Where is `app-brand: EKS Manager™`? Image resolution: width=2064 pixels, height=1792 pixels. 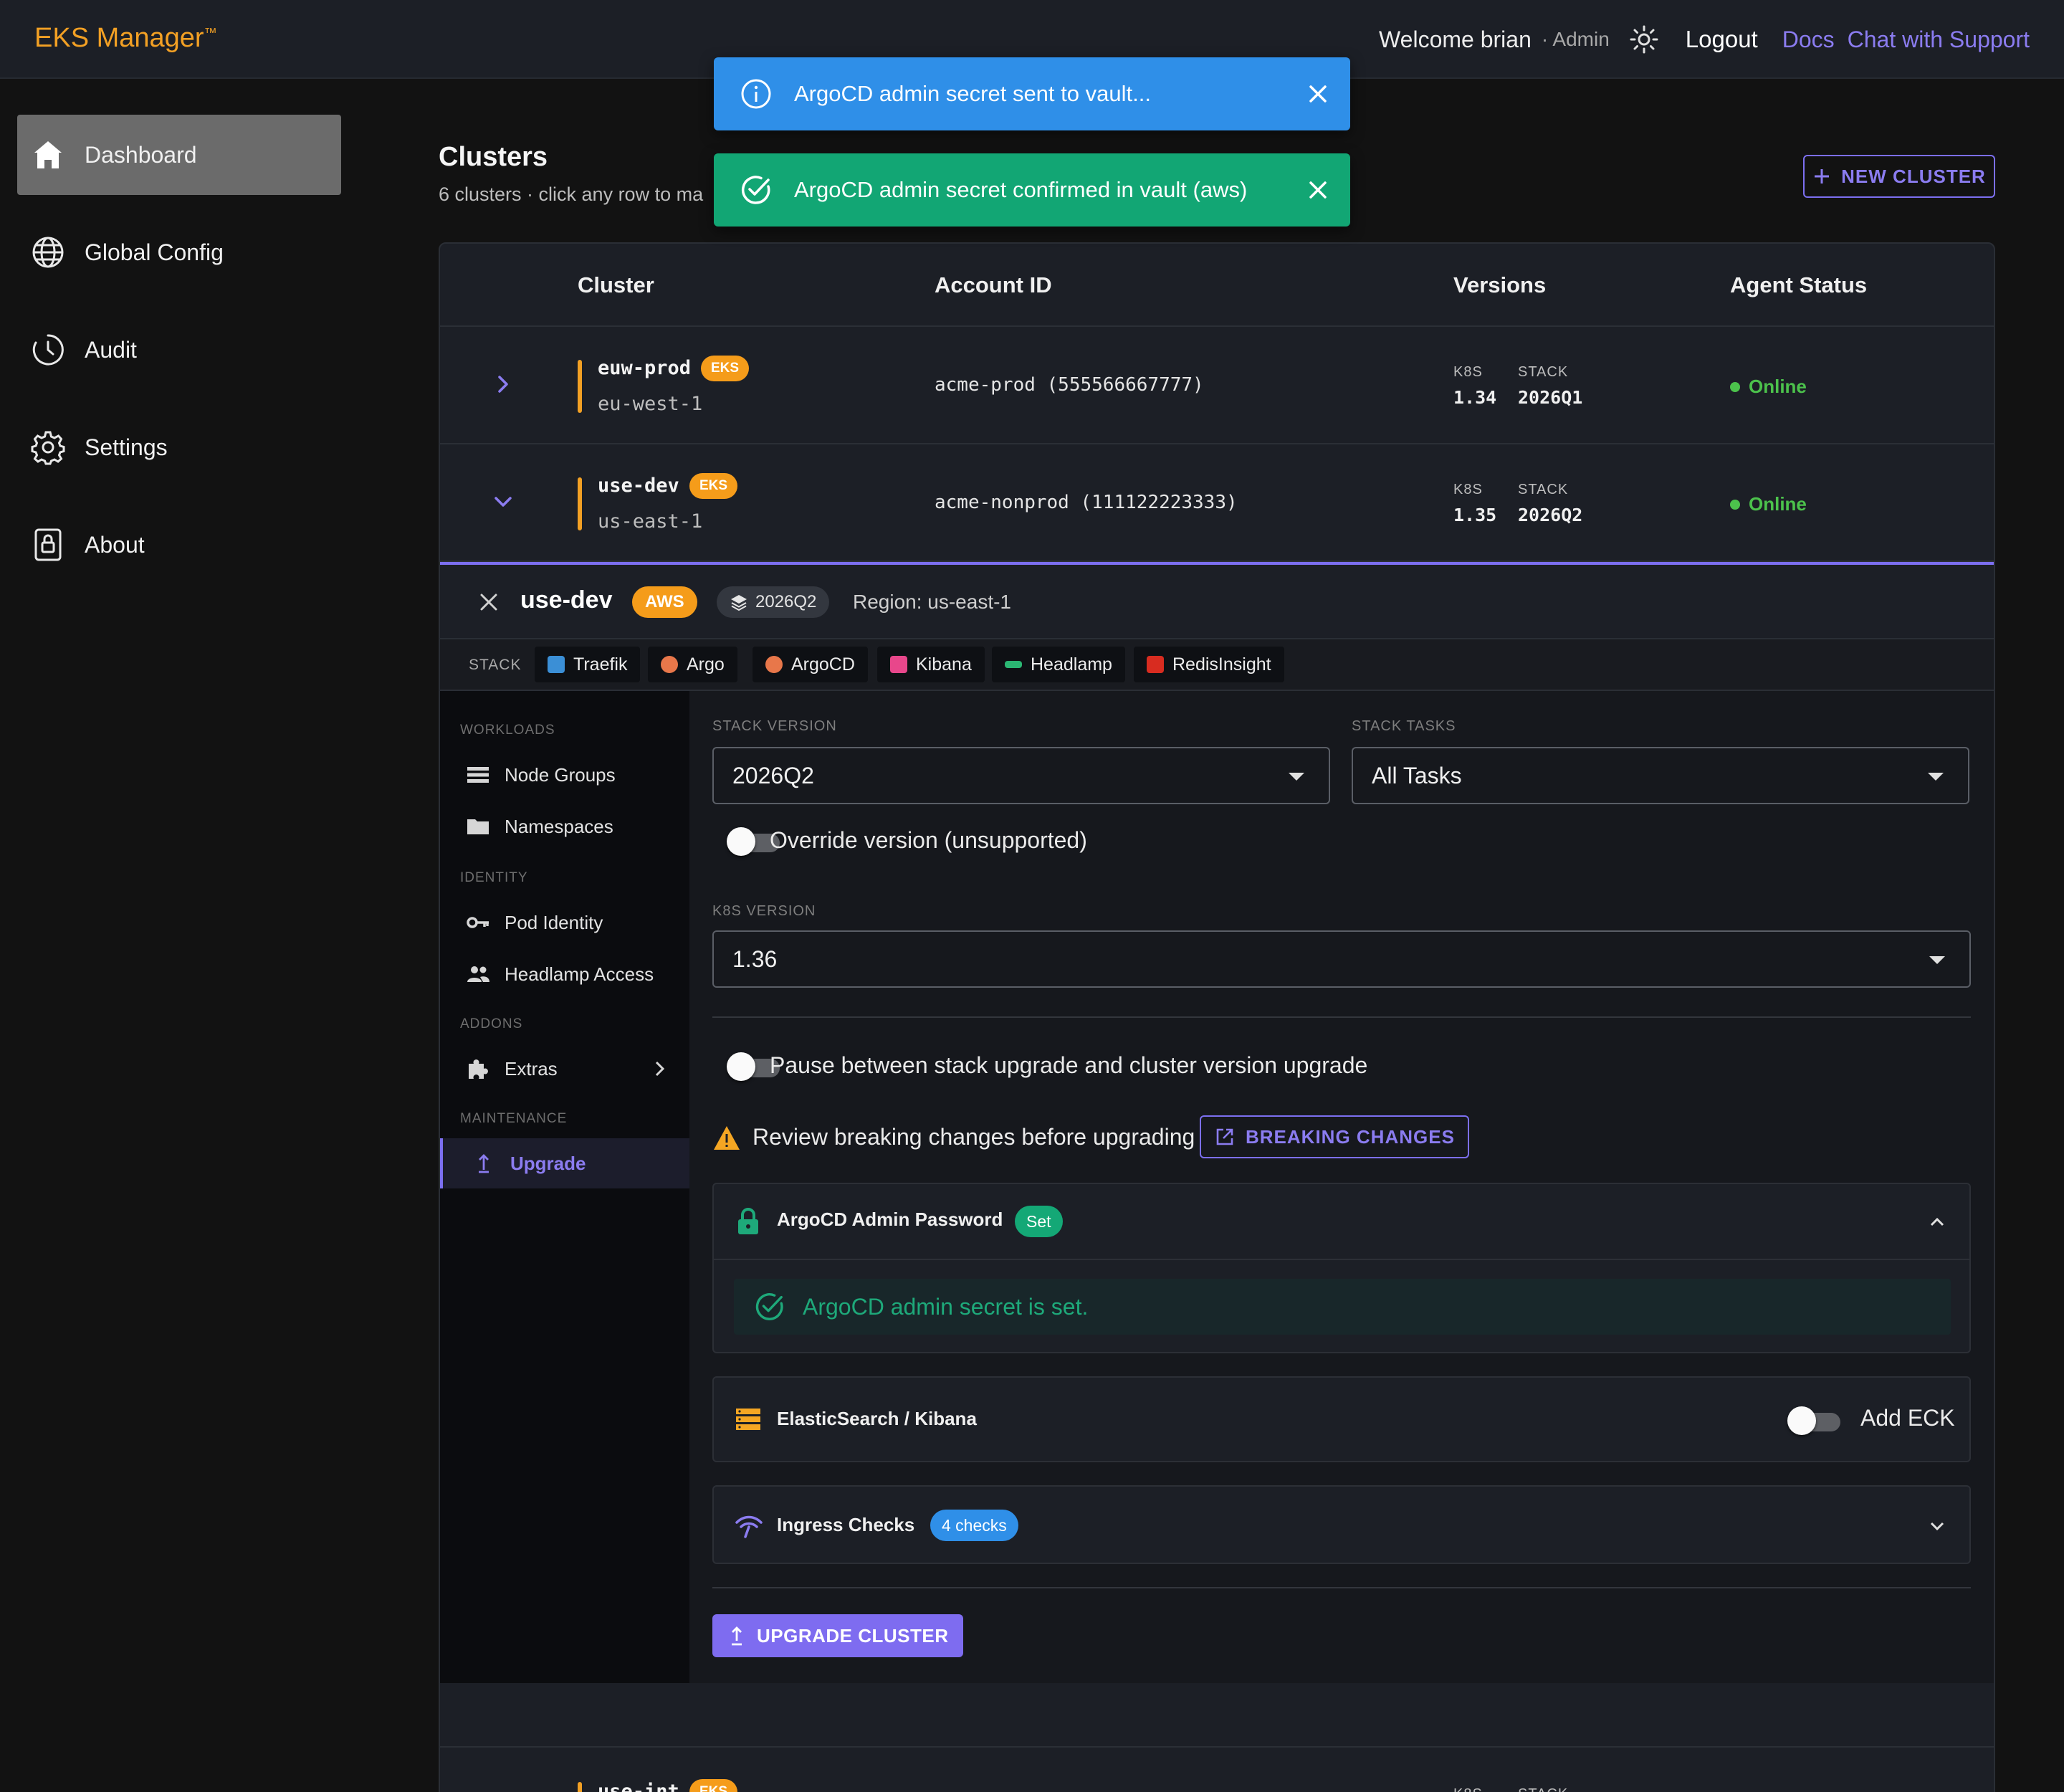
app-brand: EKS Manager™ is located at coordinates (125, 39).